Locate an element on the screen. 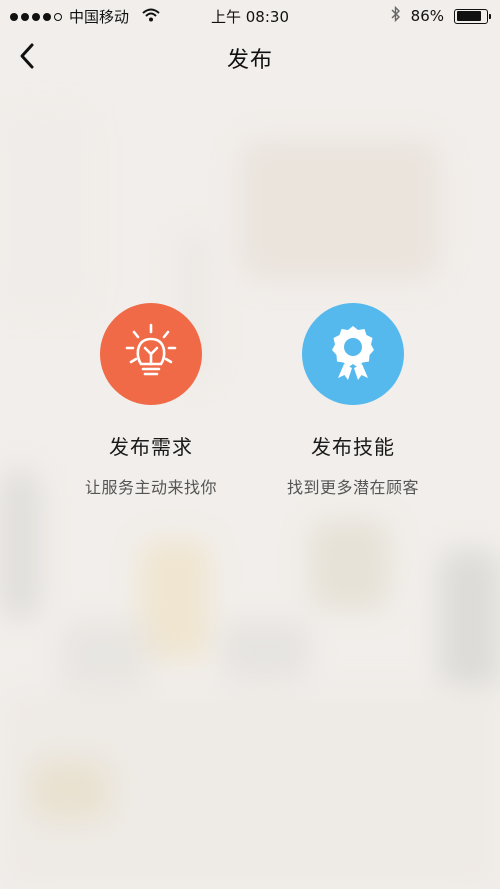  post-skill-title: 发布技能 is located at coordinates (353, 447).